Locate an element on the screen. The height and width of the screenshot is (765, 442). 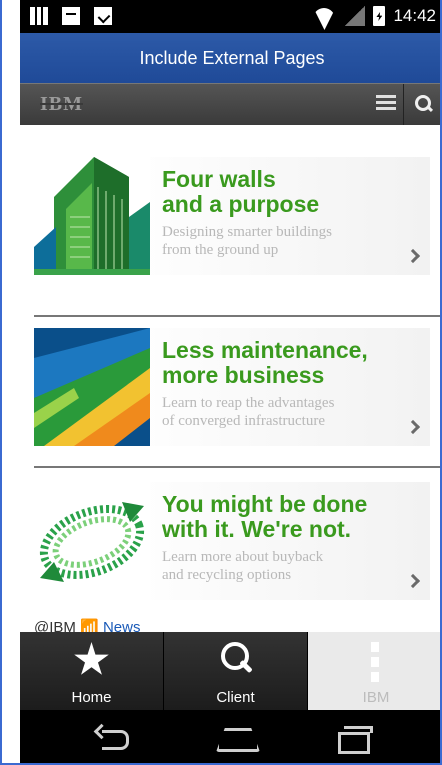
toolbar-divider is located at coordinates (403, 105).